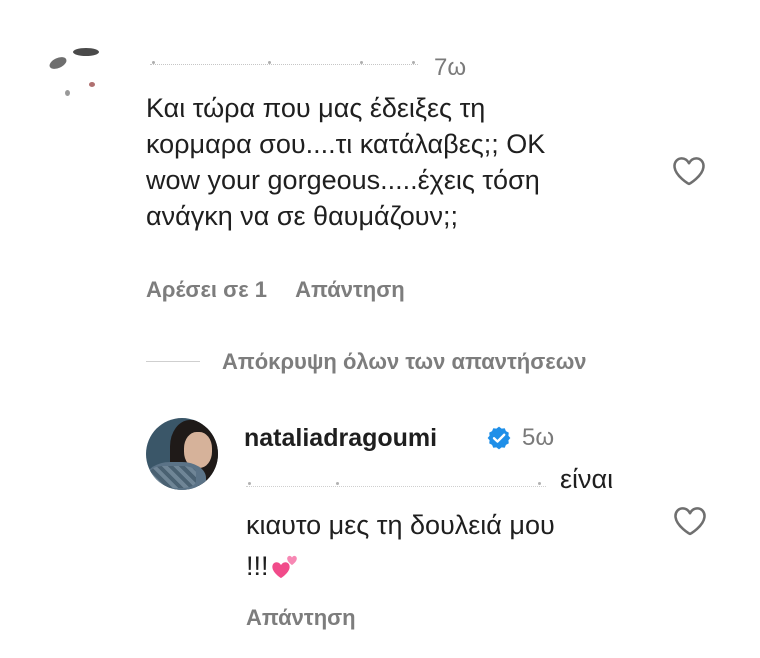 Image resolution: width=760 pixels, height=658 pixels. I want to click on hide-replies-button: Απόκρυψη όλων των απαντήσεων, so click(404, 362).